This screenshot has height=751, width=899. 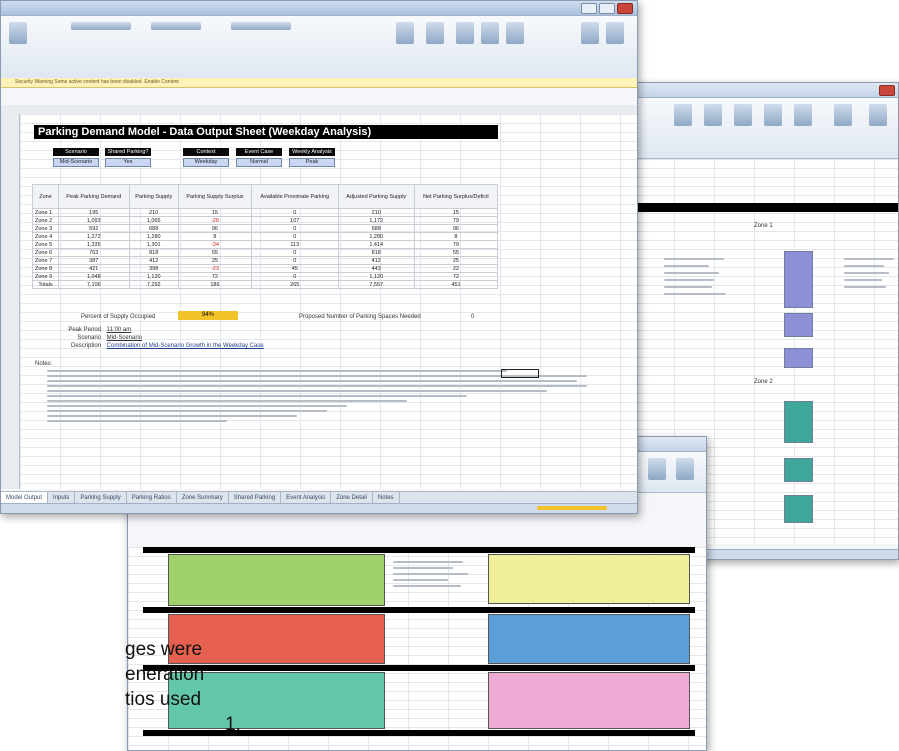 I want to click on table-cell: 443, so click(x=376, y=268).